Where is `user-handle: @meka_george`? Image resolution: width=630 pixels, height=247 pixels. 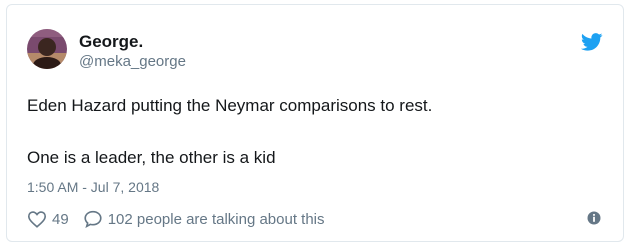 user-handle: @meka_george is located at coordinates (132, 62).